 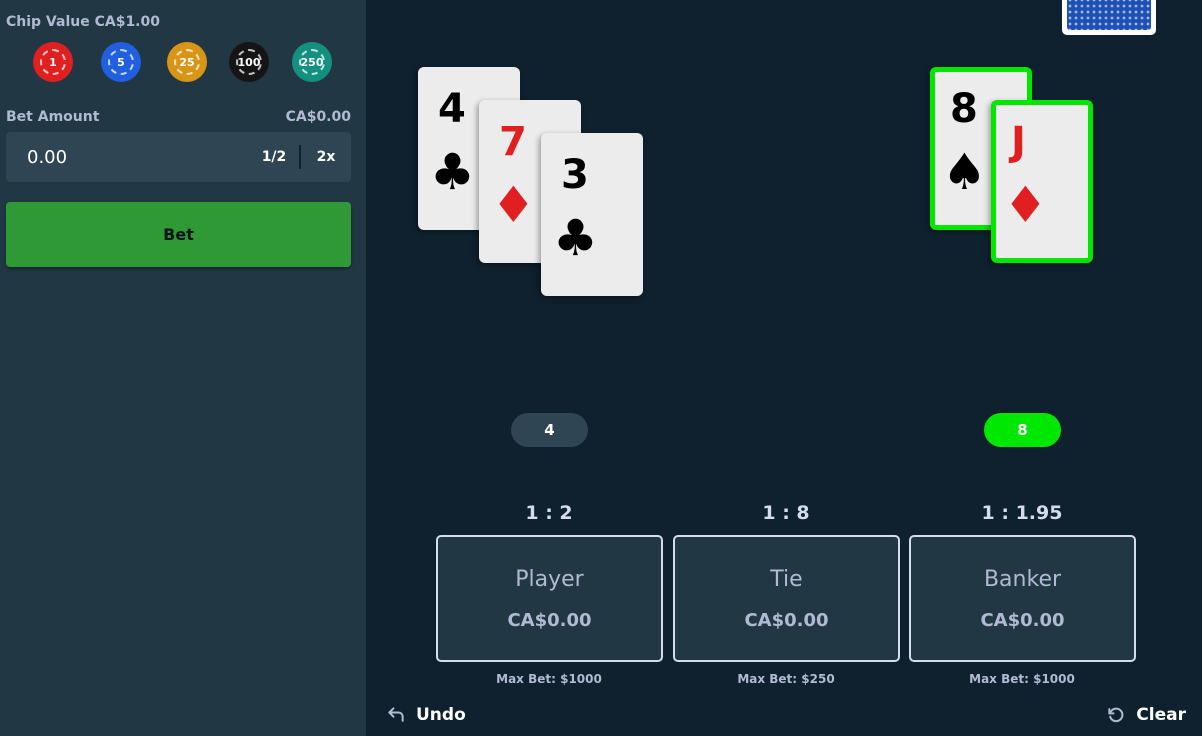 What do you see at coordinates (1022, 598) in the screenshot?
I see `banker-bet-area: Banker CA$0.00` at bounding box center [1022, 598].